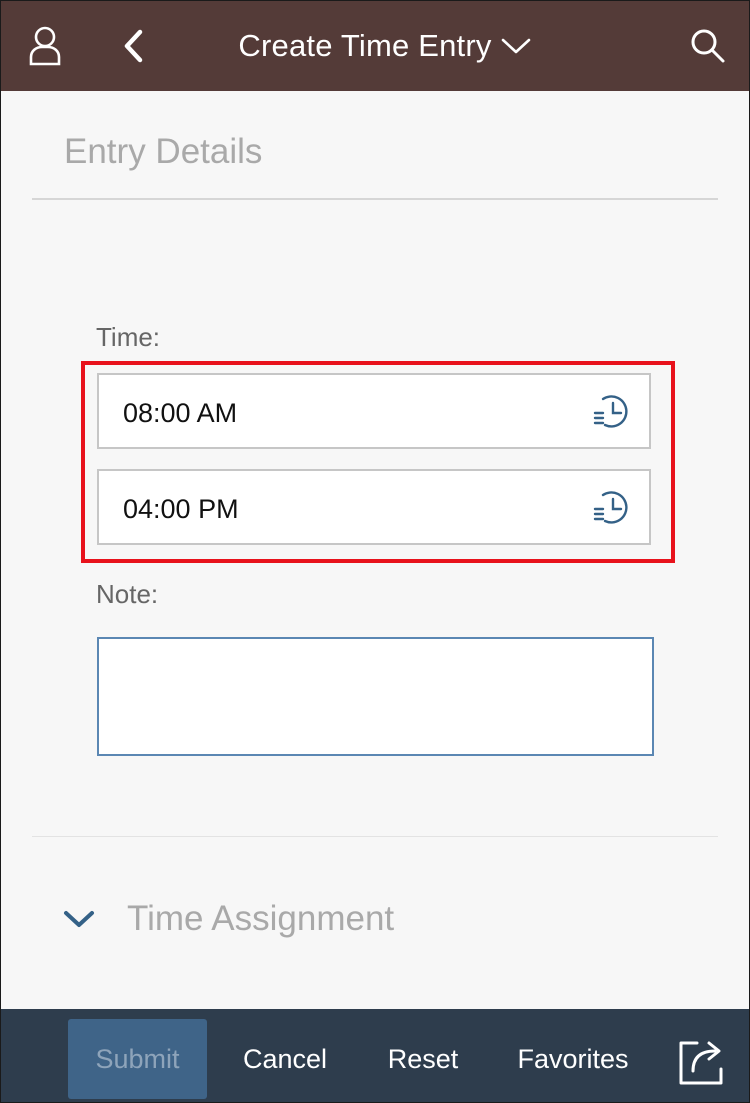 Image resolution: width=750 pixels, height=1103 pixels. I want to click on footer-toolbar: Submit Cancel Reset Favorites, so click(375, 1055).